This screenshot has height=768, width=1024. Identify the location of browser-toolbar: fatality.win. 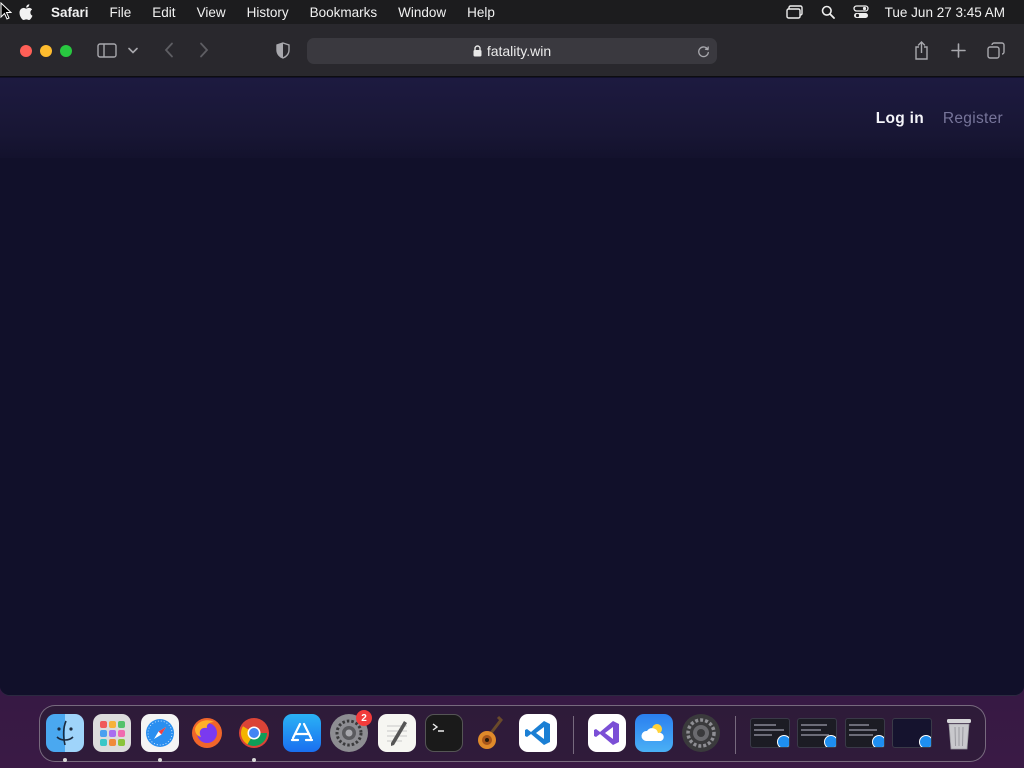
(512, 50).